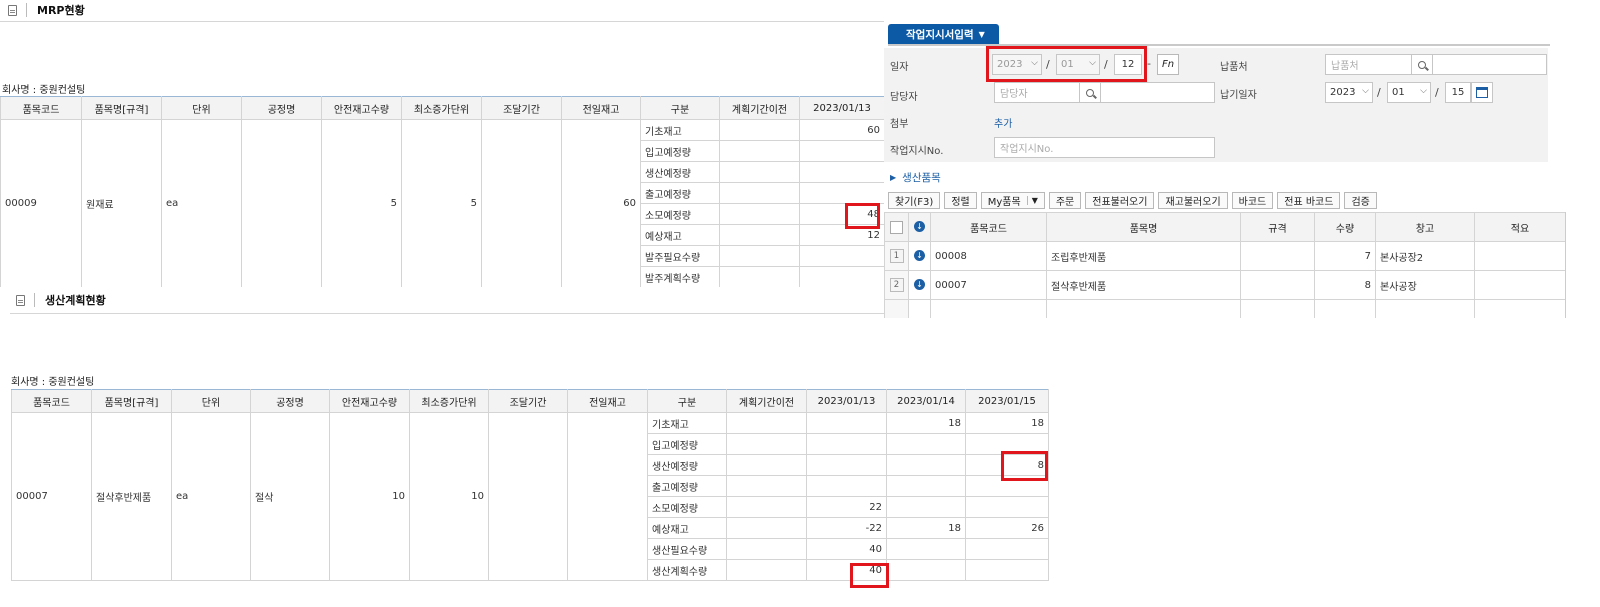 This screenshot has width=1600, height=607. Describe the element at coordinates (1128, 64) in the screenshot. I see `date-day-input: 12` at that location.